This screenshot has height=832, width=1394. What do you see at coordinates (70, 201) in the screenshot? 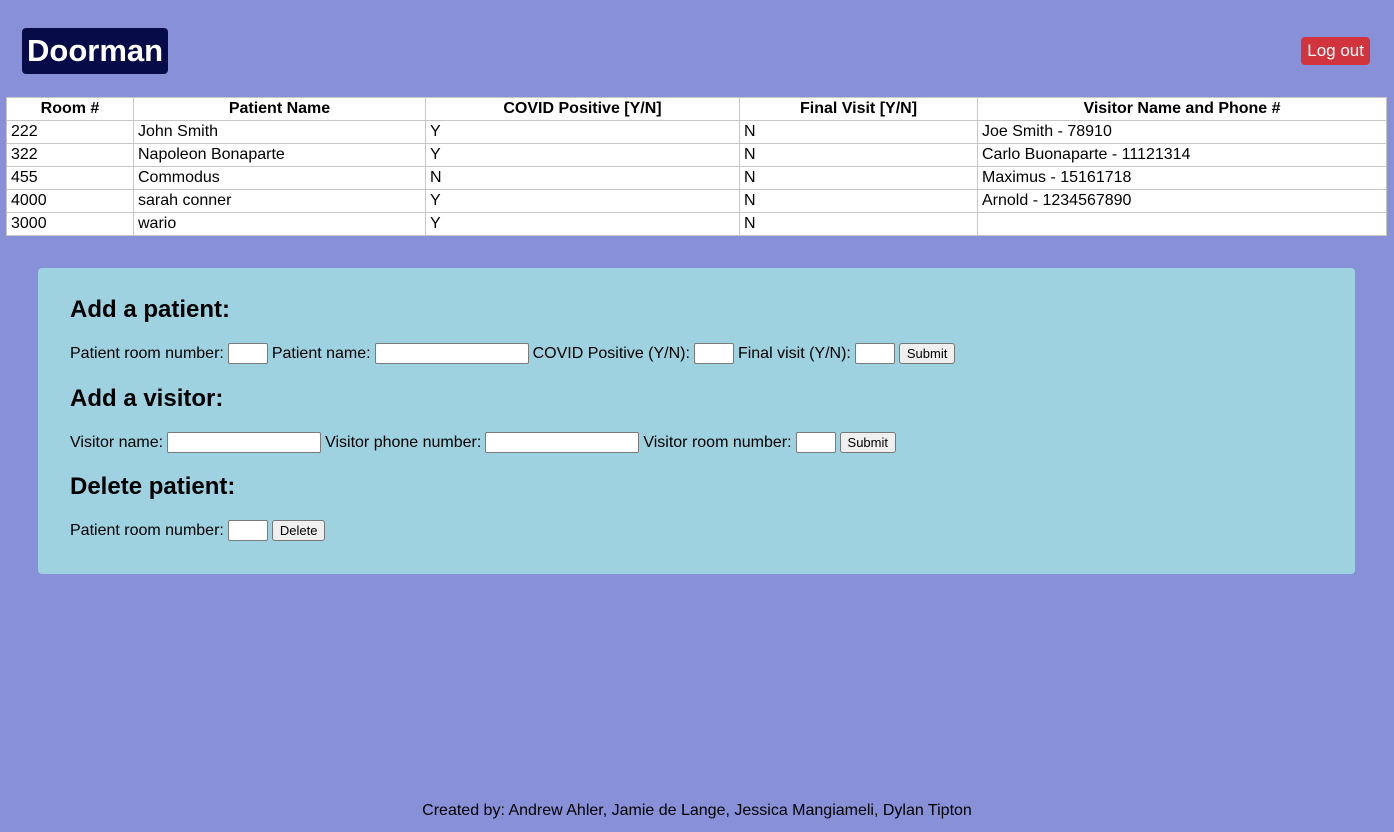
I see `cell-room: 4000` at bounding box center [70, 201].